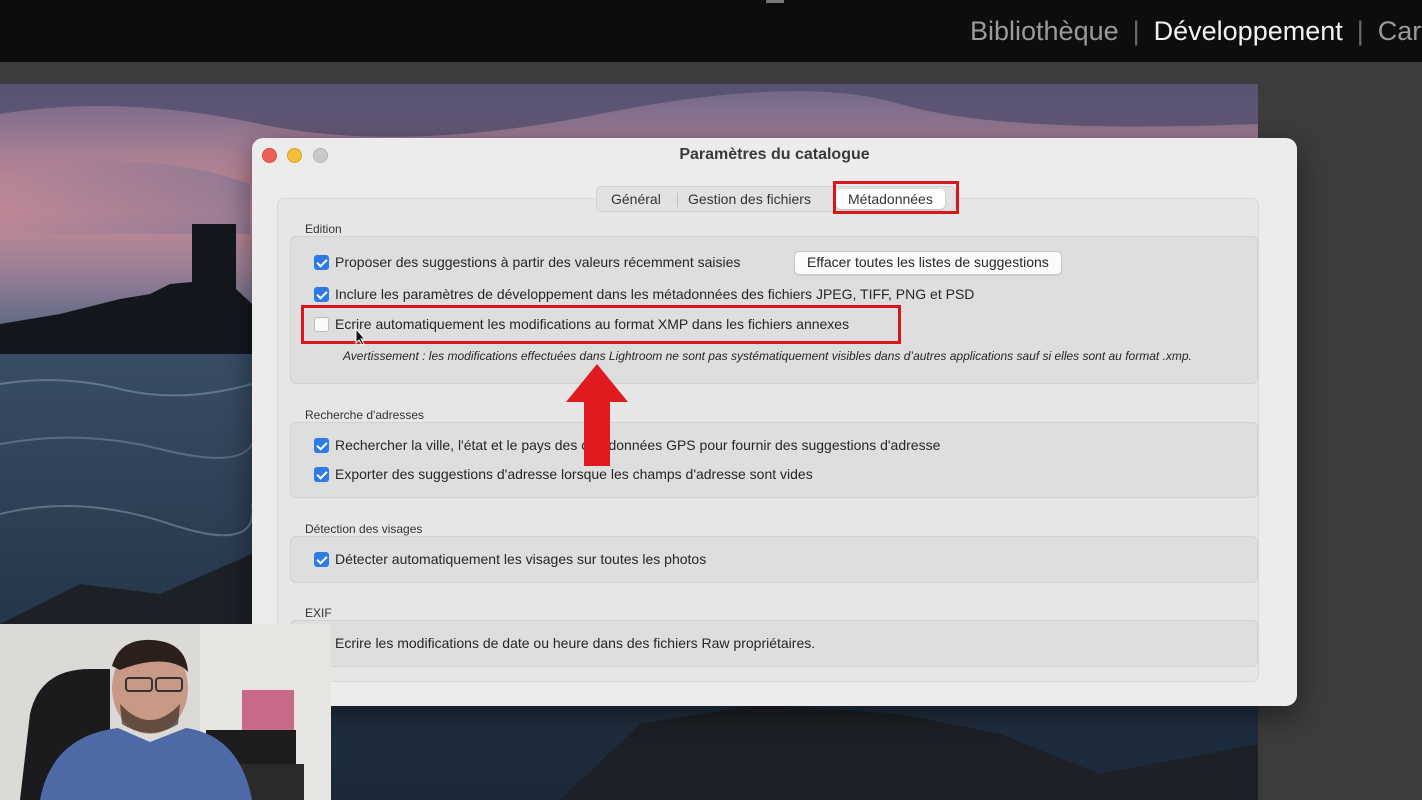 The image size is (1422, 800). What do you see at coordinates (775, 1) in the screenshot?
I see `panel-handle` at bounding box center [775, 1].